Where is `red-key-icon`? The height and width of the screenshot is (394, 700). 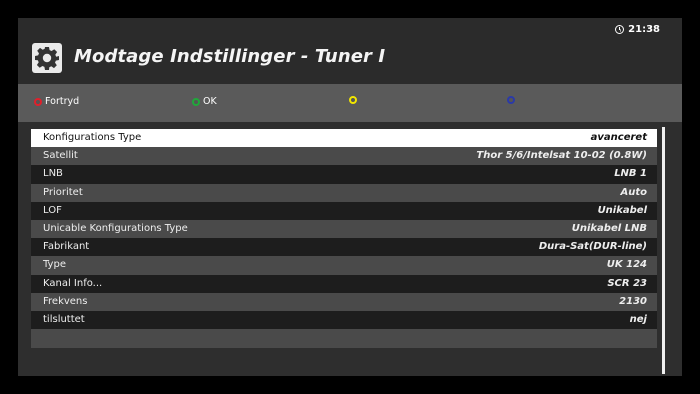
red-key-icon is located at coordinates (38, 101).